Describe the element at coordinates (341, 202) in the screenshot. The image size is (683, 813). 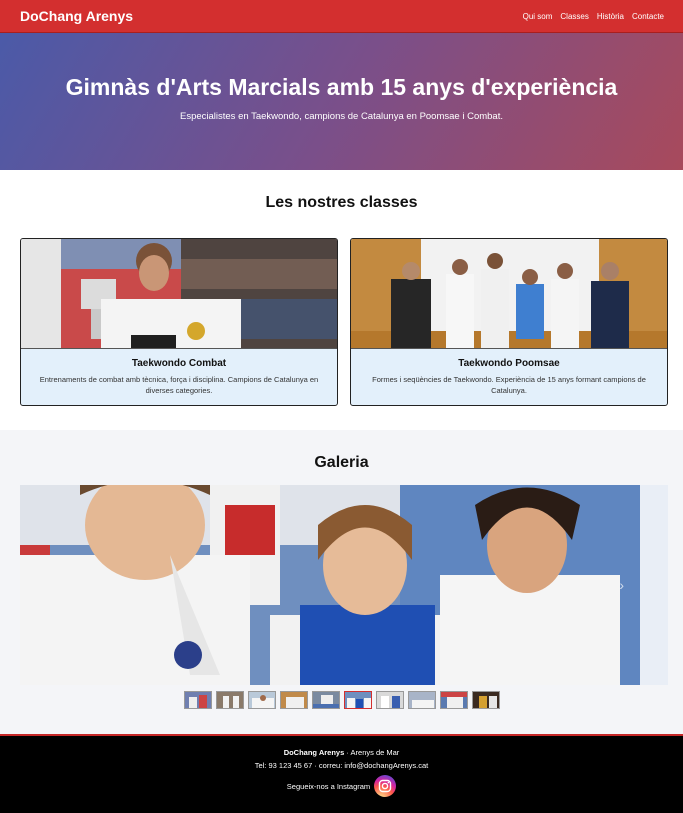
I see `classes-heading: Les nostres classes` at that location.